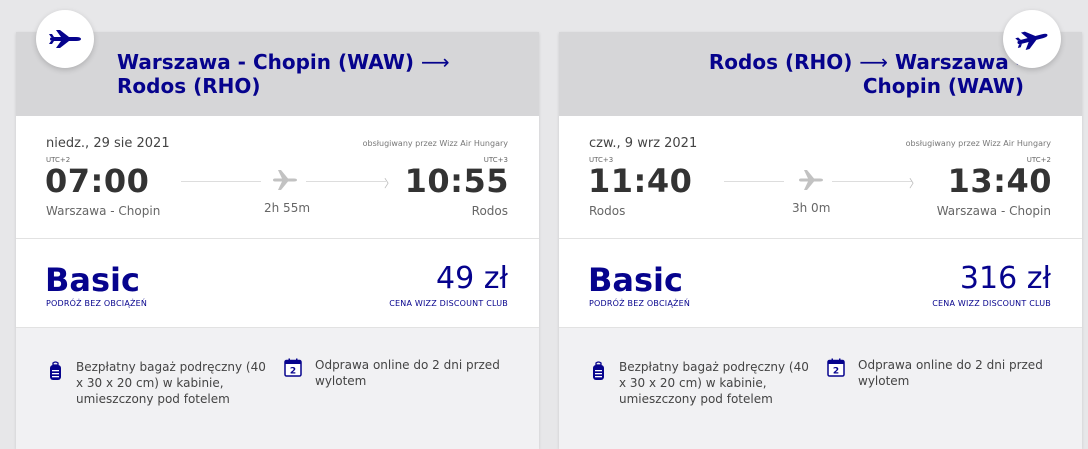  Describe the element at coordinates (287, 208) in the screenshot. I see `flight-duration: 2h 55m` at that location.